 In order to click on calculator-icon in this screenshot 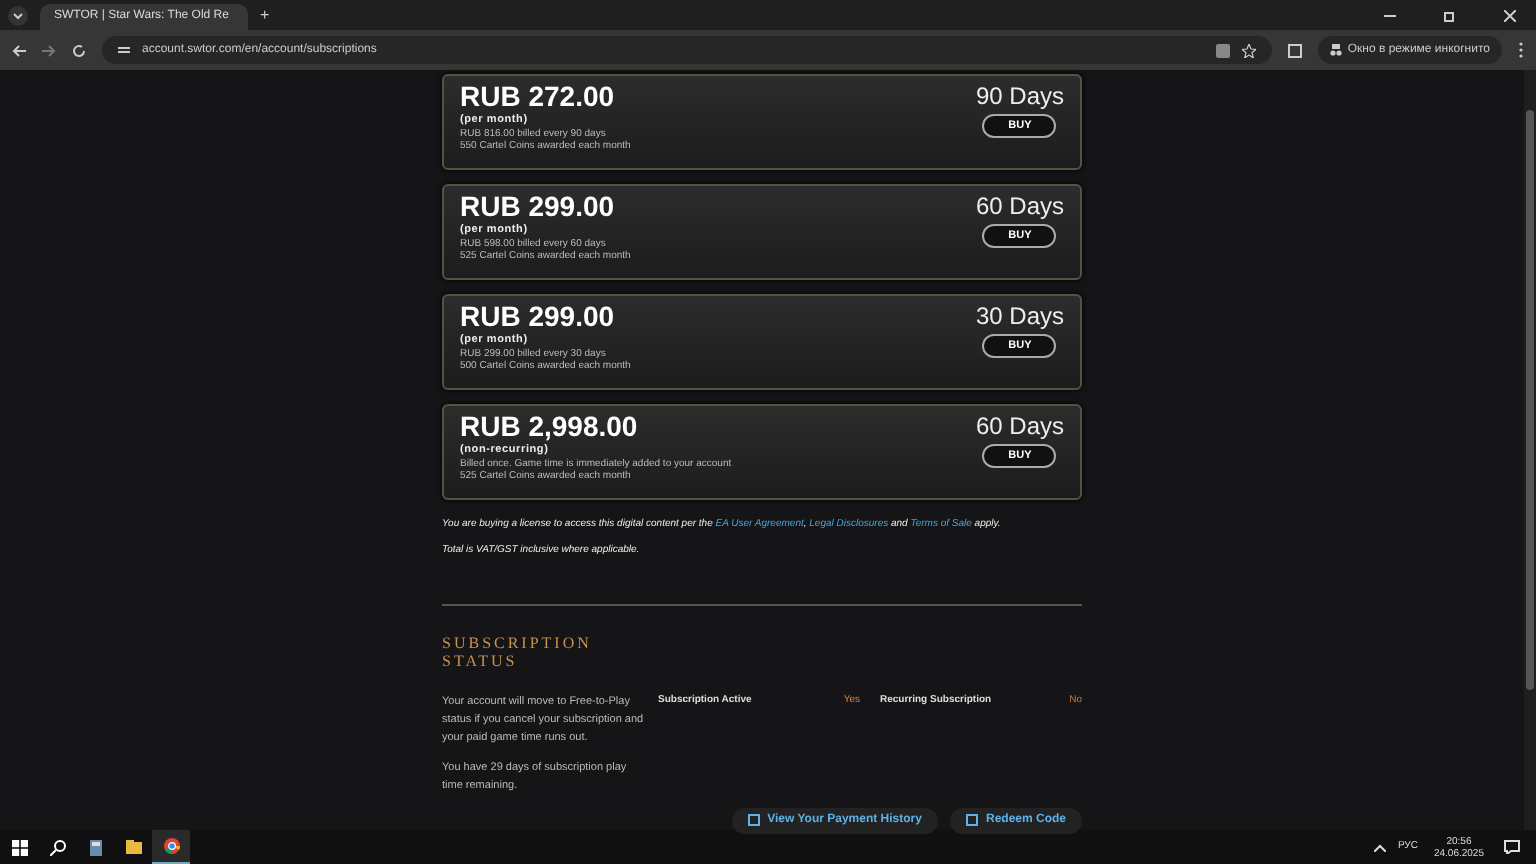, I will do `click(95, 847)`.